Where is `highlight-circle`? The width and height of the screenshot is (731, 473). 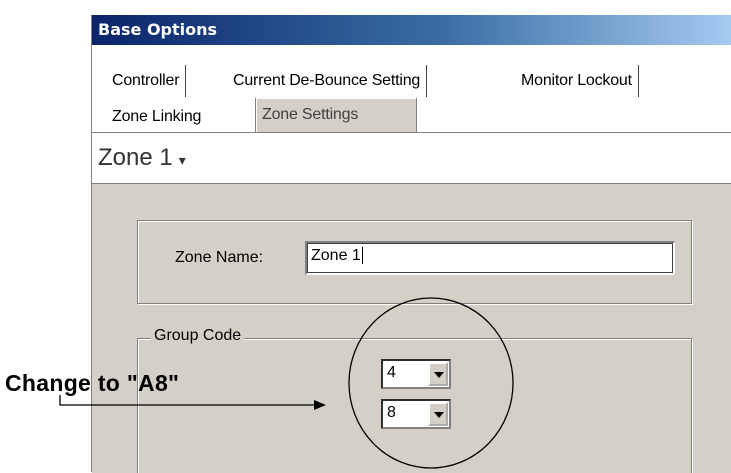
highlight-circle is located at coordinates (431, 383).